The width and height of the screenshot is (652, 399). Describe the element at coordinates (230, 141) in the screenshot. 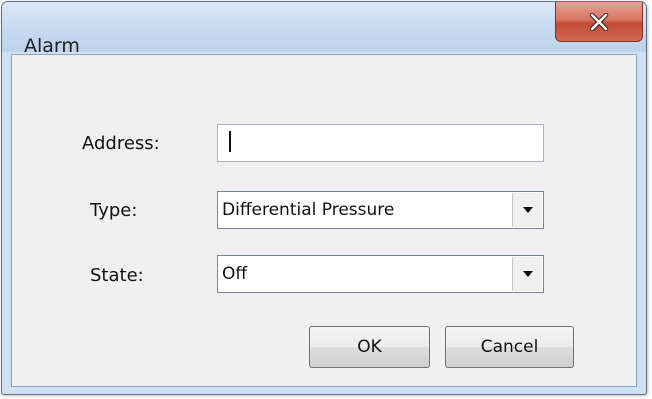

I see `text-caret` at that location.